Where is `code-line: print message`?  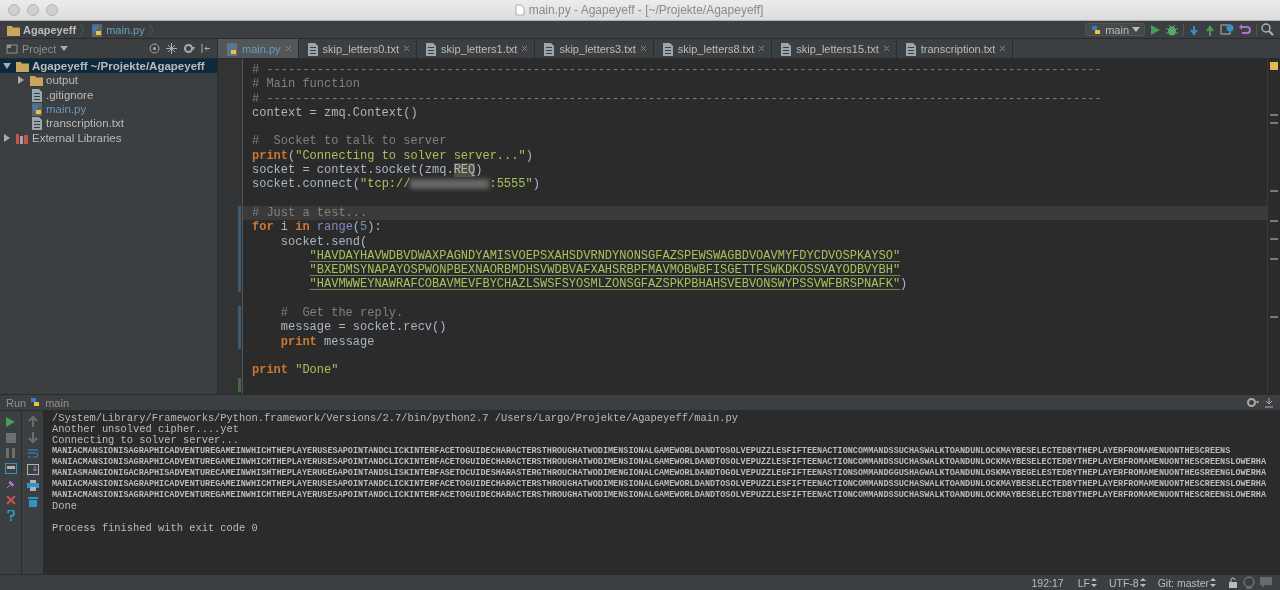 code-line: print message is located at coordinates (327, 341).